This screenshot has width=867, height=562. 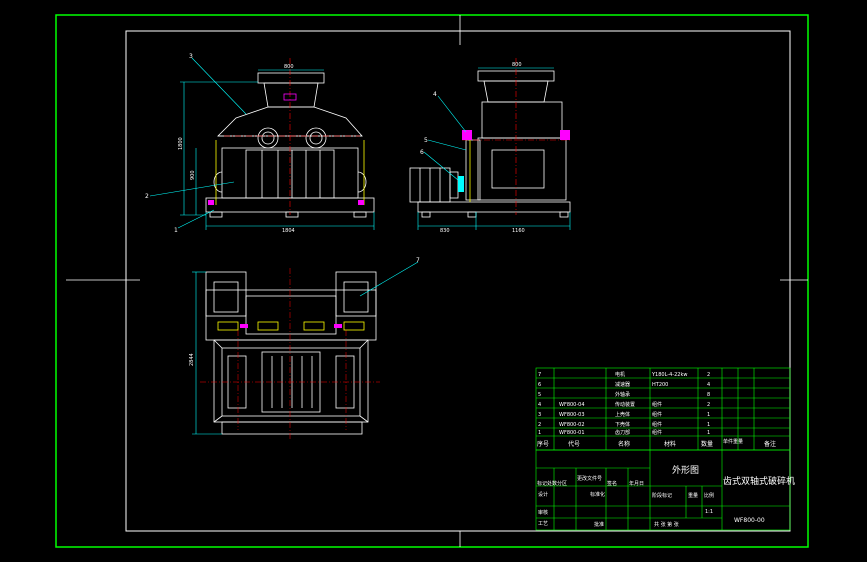 What do you see at coordinates (543, 494) in the screenshot?
I see `label-design: 设计` at bounding box center [543, 494].